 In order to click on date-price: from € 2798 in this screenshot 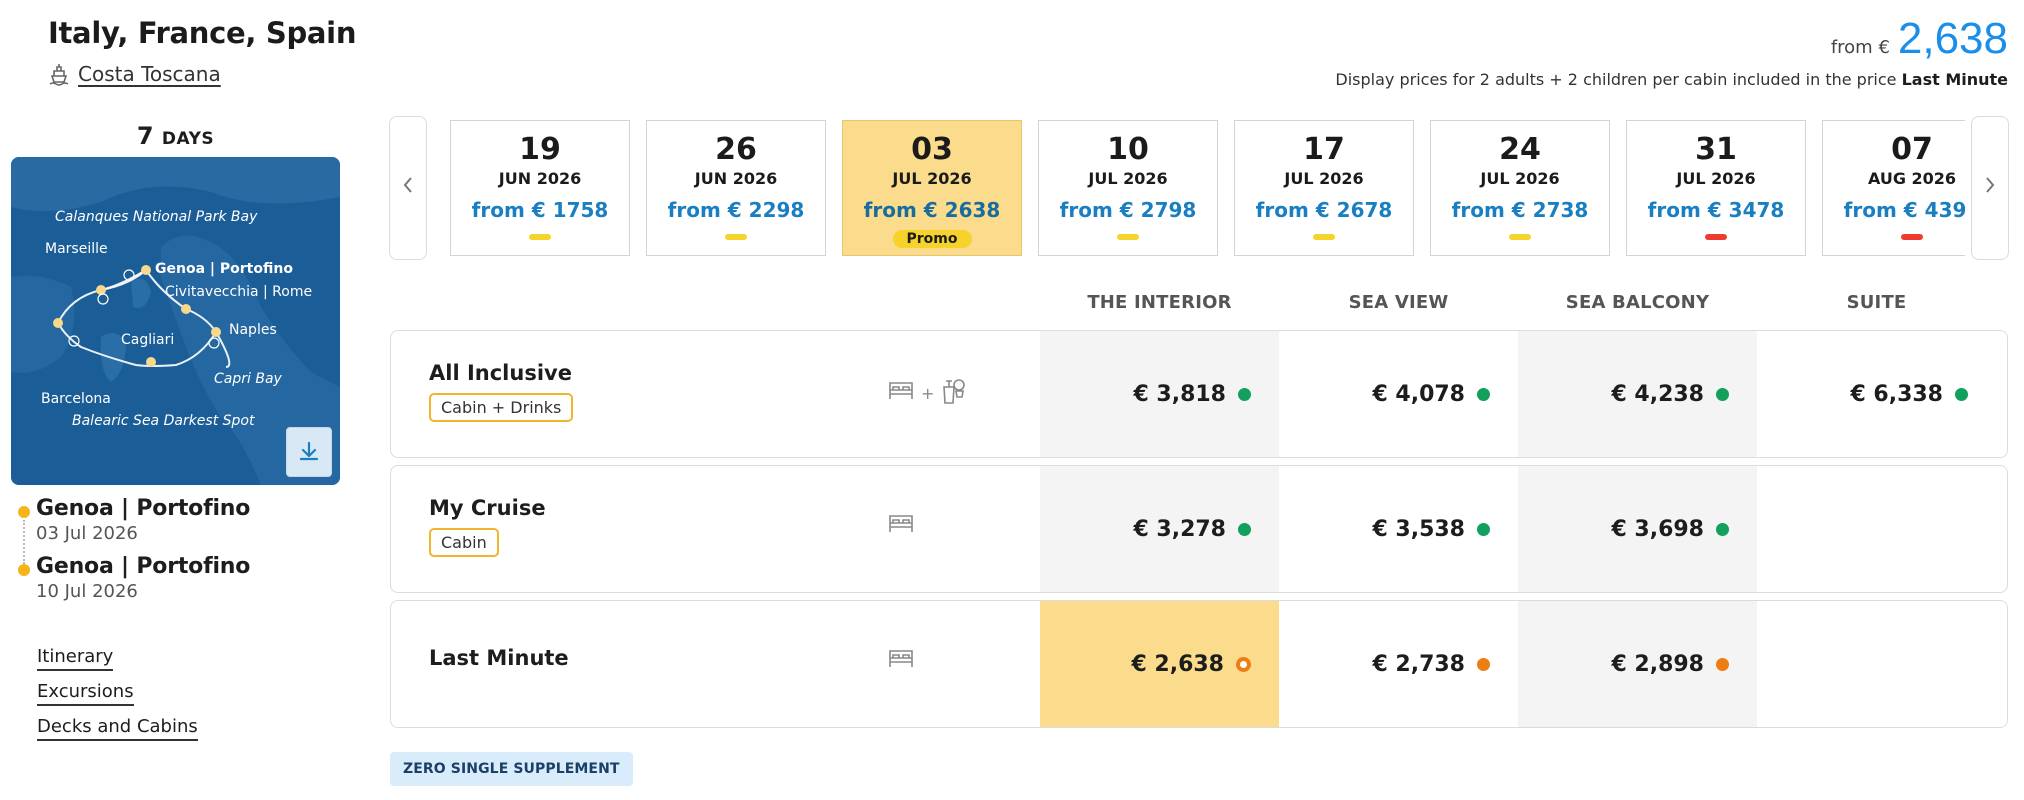, I will do `click(1128, 210)`.